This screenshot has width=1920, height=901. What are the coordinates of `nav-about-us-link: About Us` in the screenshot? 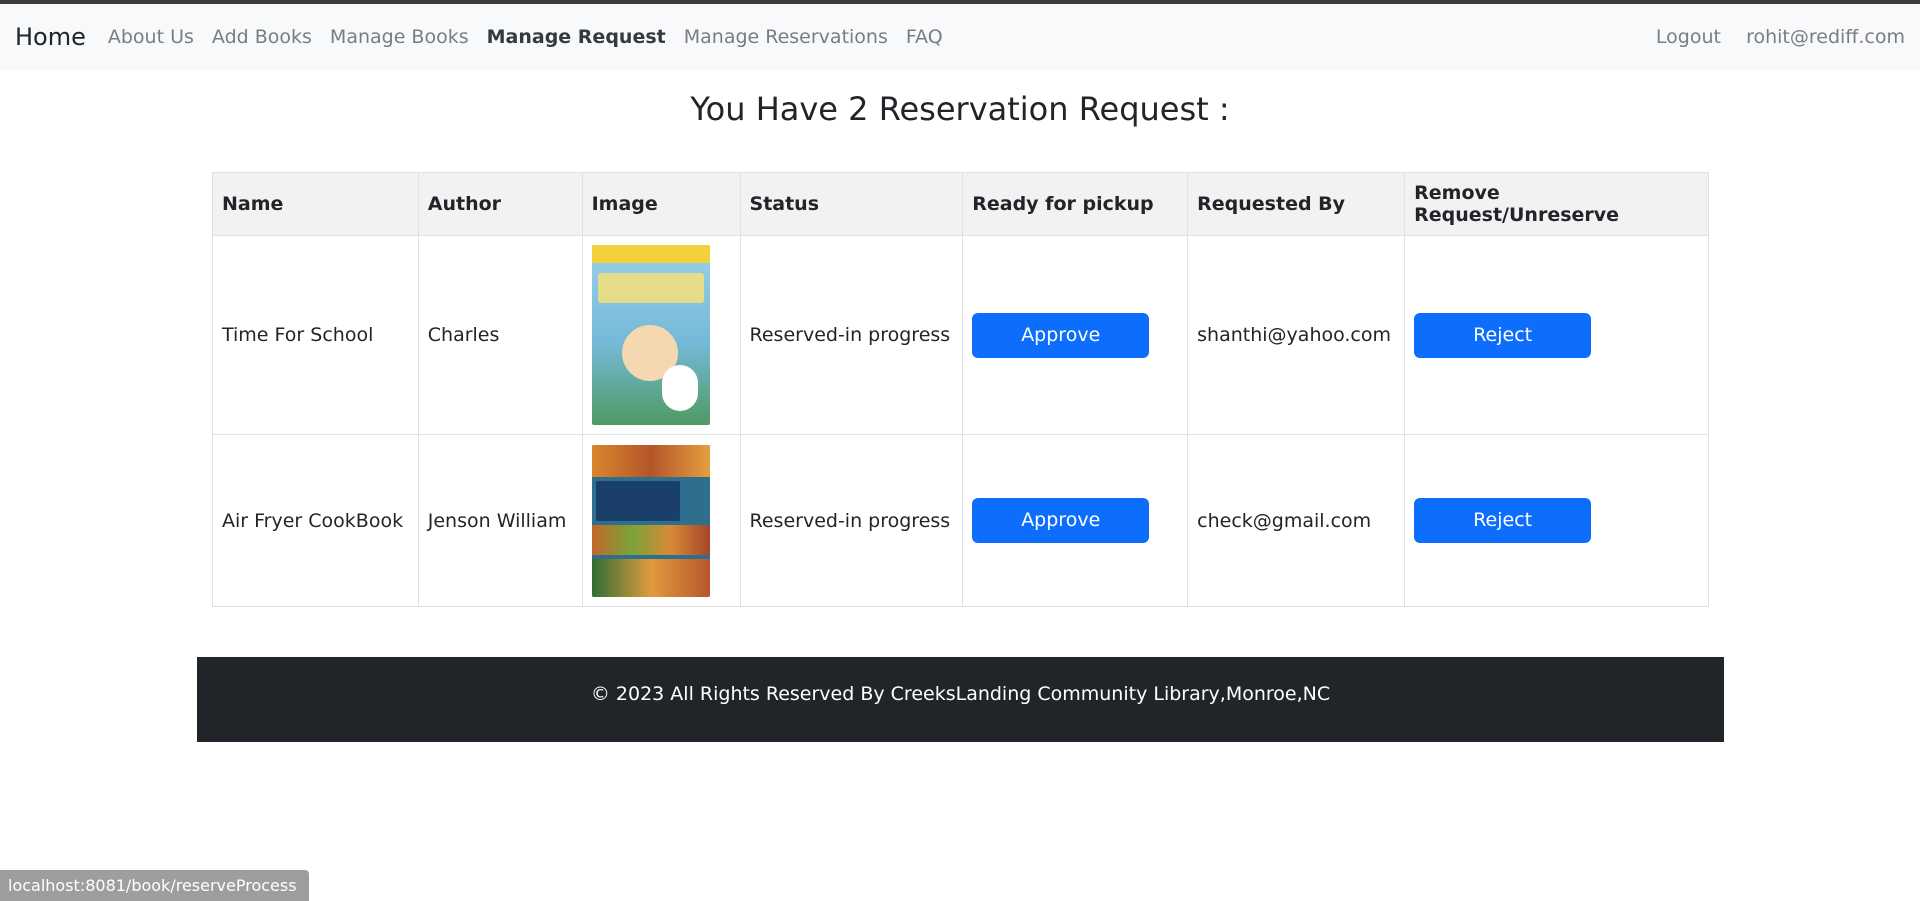 It's located at (151, 37).